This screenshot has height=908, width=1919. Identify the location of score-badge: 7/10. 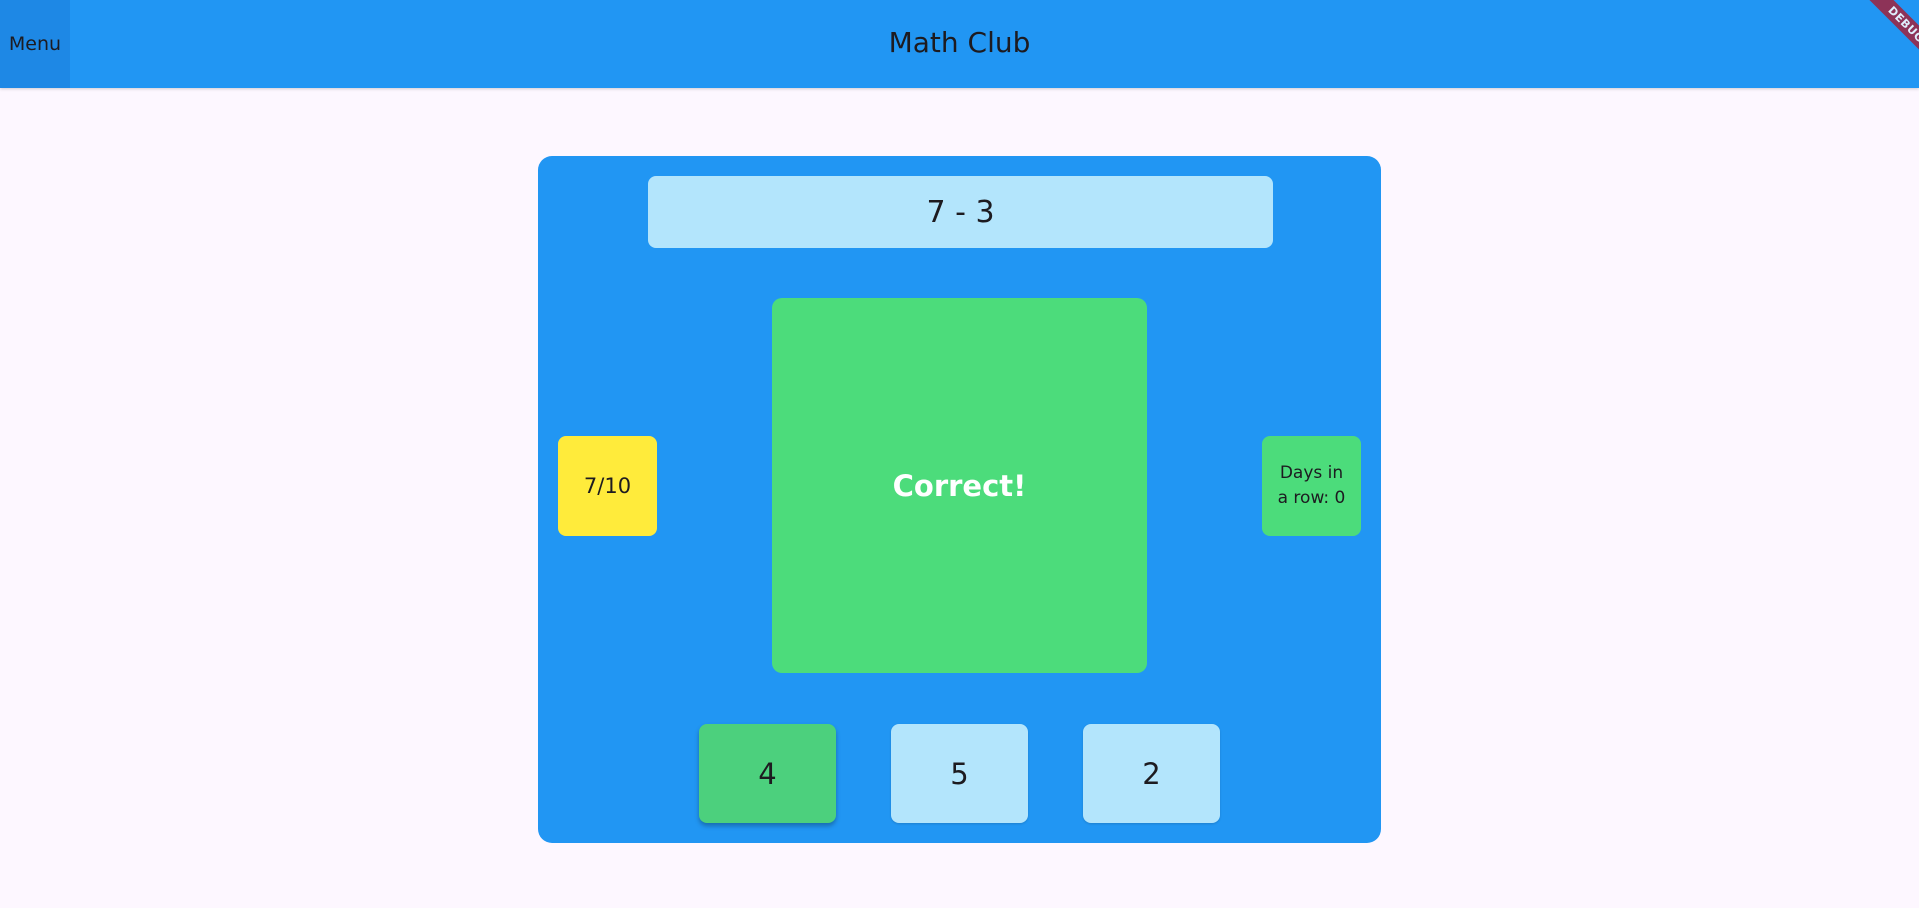
(607, 486).